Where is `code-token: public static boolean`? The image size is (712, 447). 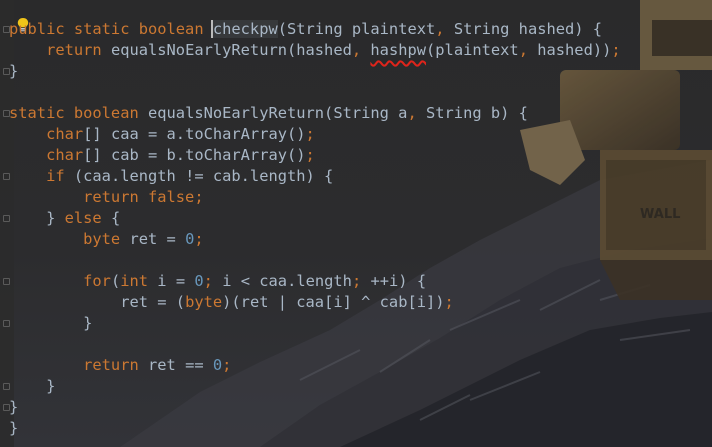
code-token: public static boolean is located at coordinates (111, 29).